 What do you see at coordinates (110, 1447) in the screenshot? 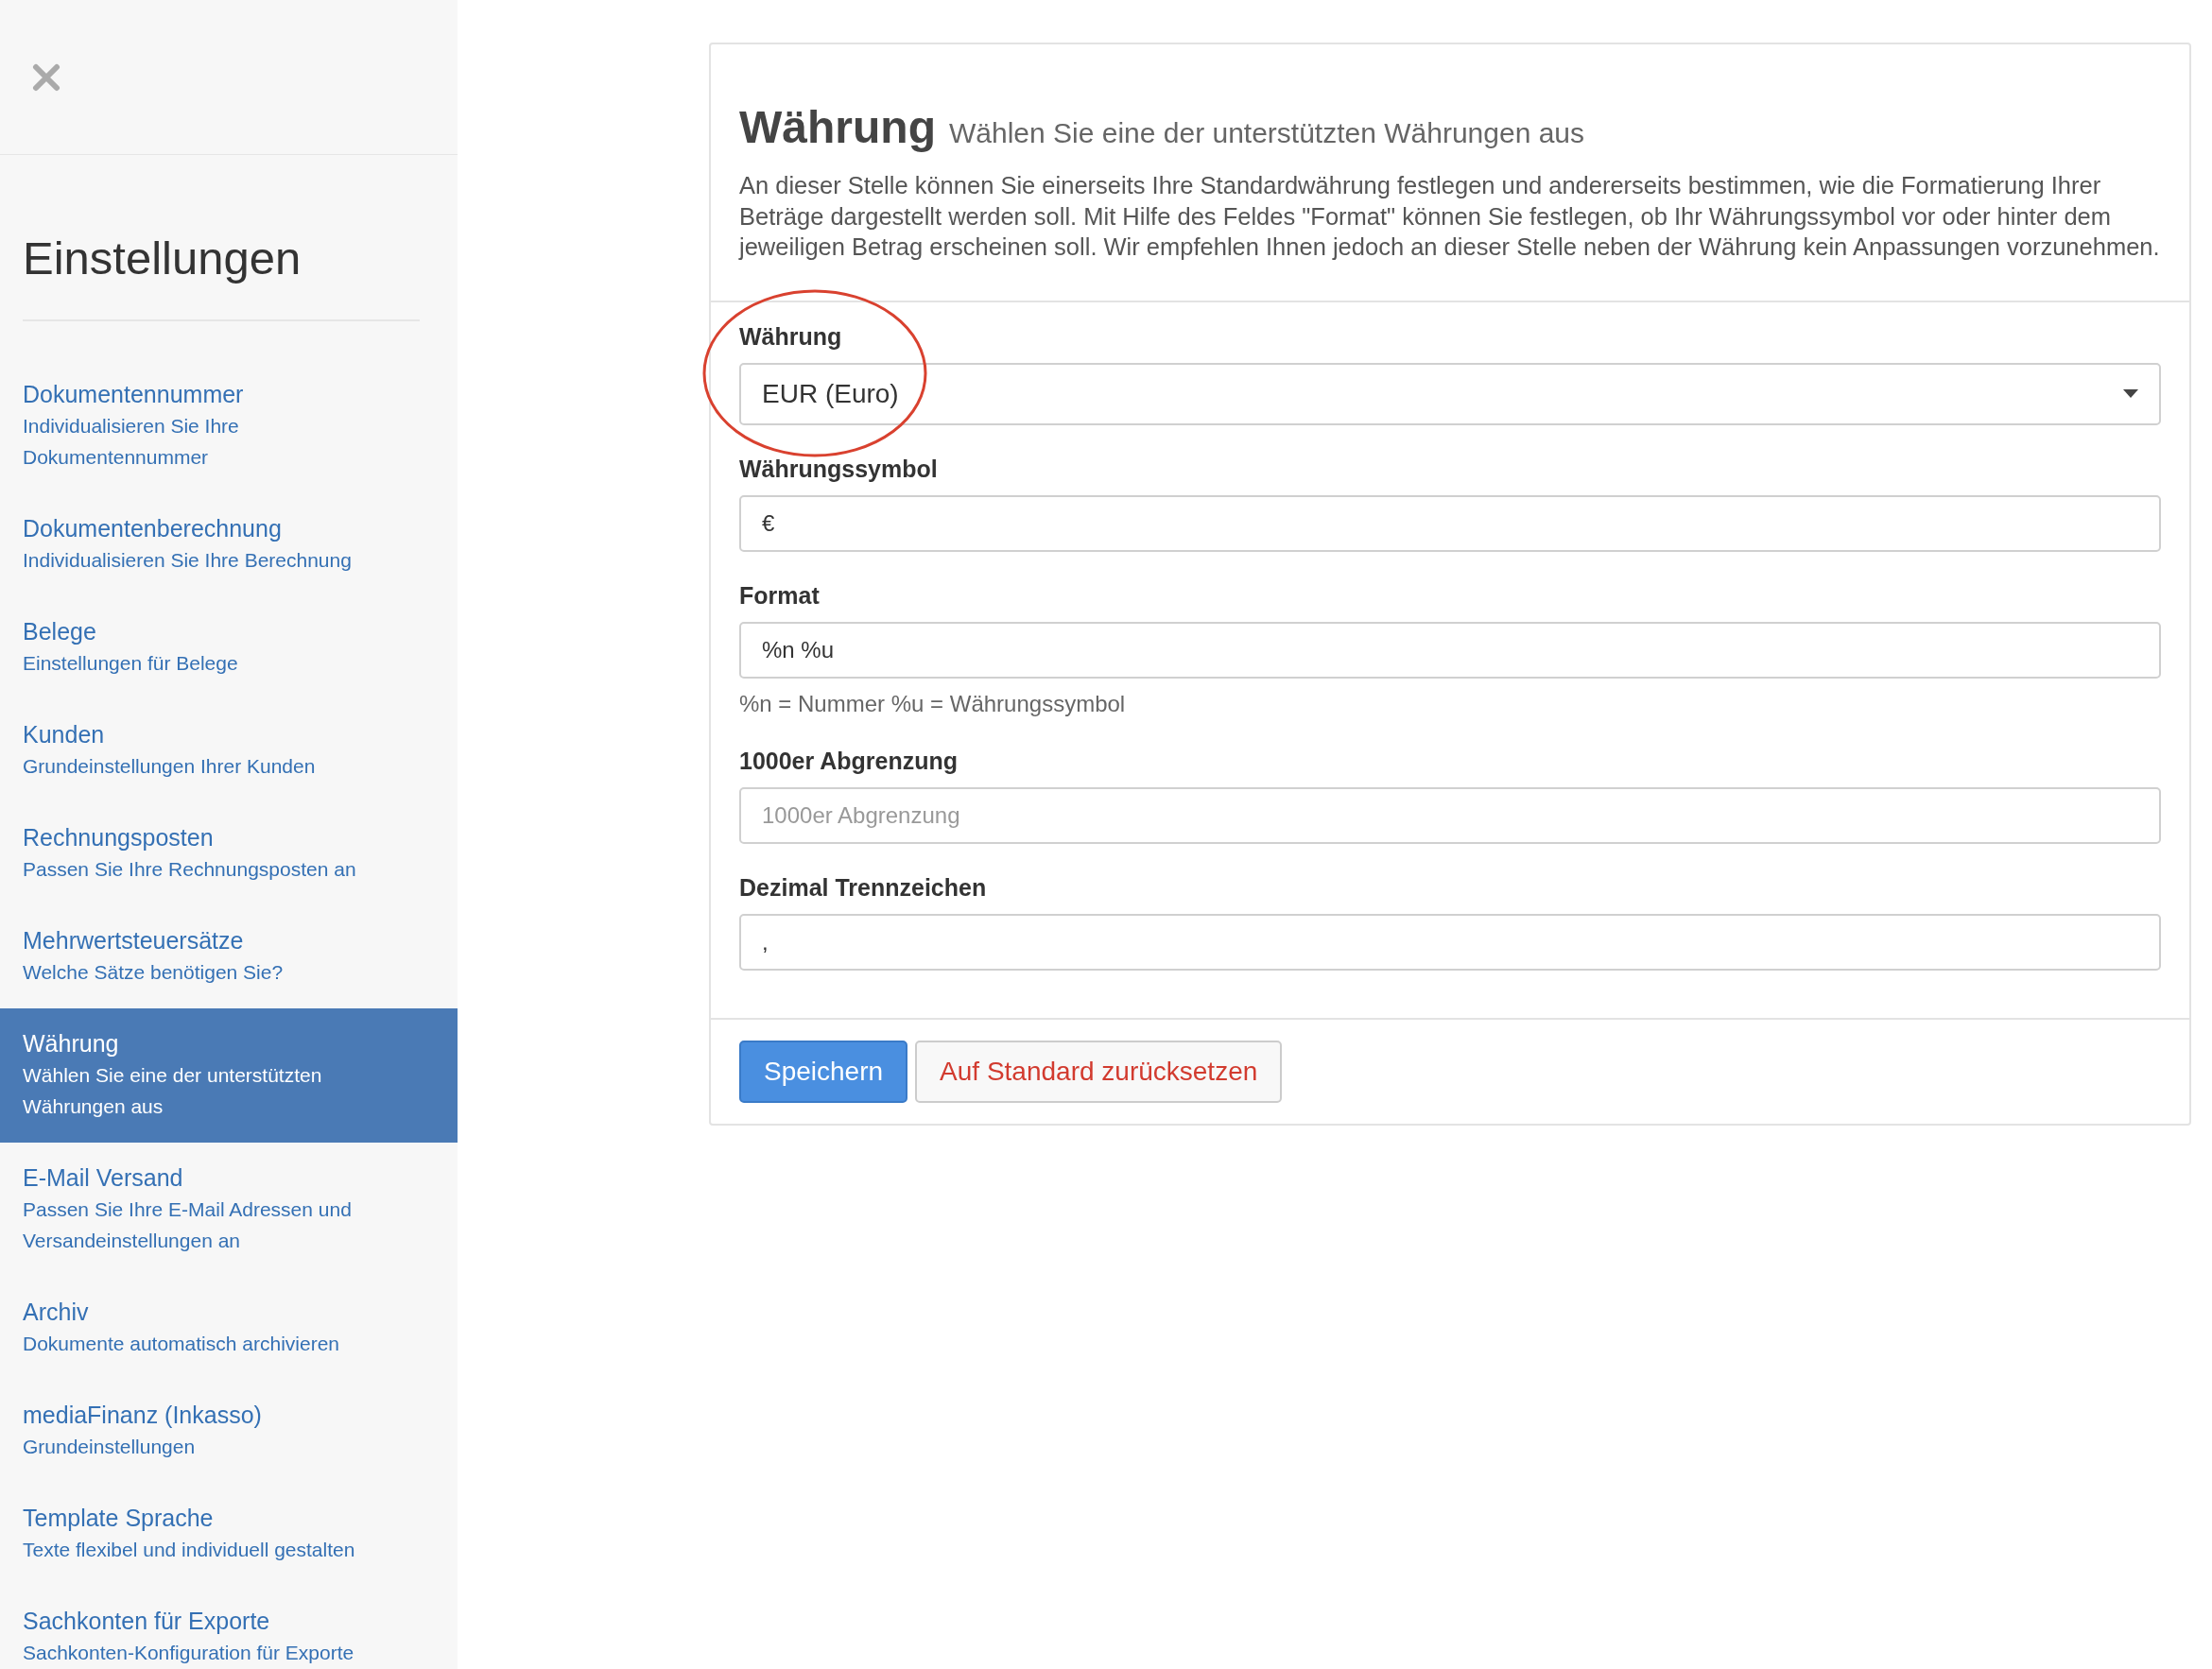
I see `sidebar-item-subtitle: Grundeinstellungen` at bounding box center [110, 1447].